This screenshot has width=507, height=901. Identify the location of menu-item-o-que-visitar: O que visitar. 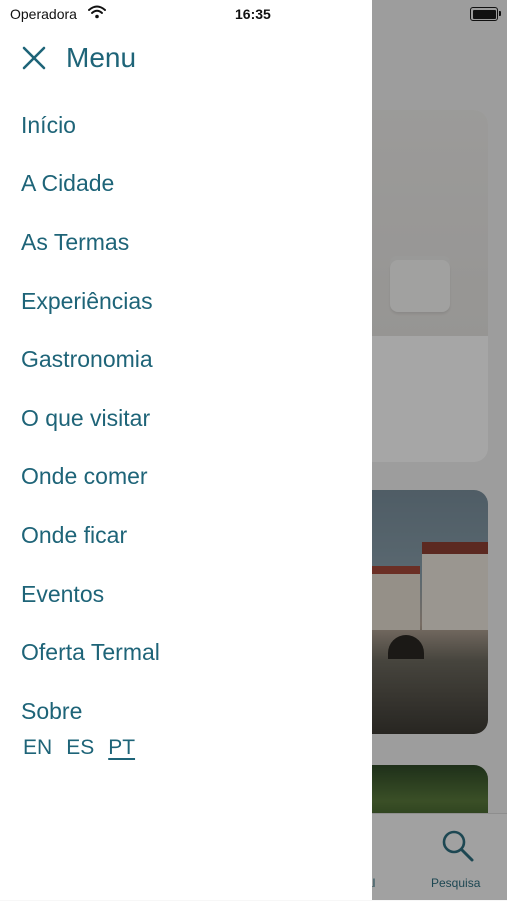
(186, 418).